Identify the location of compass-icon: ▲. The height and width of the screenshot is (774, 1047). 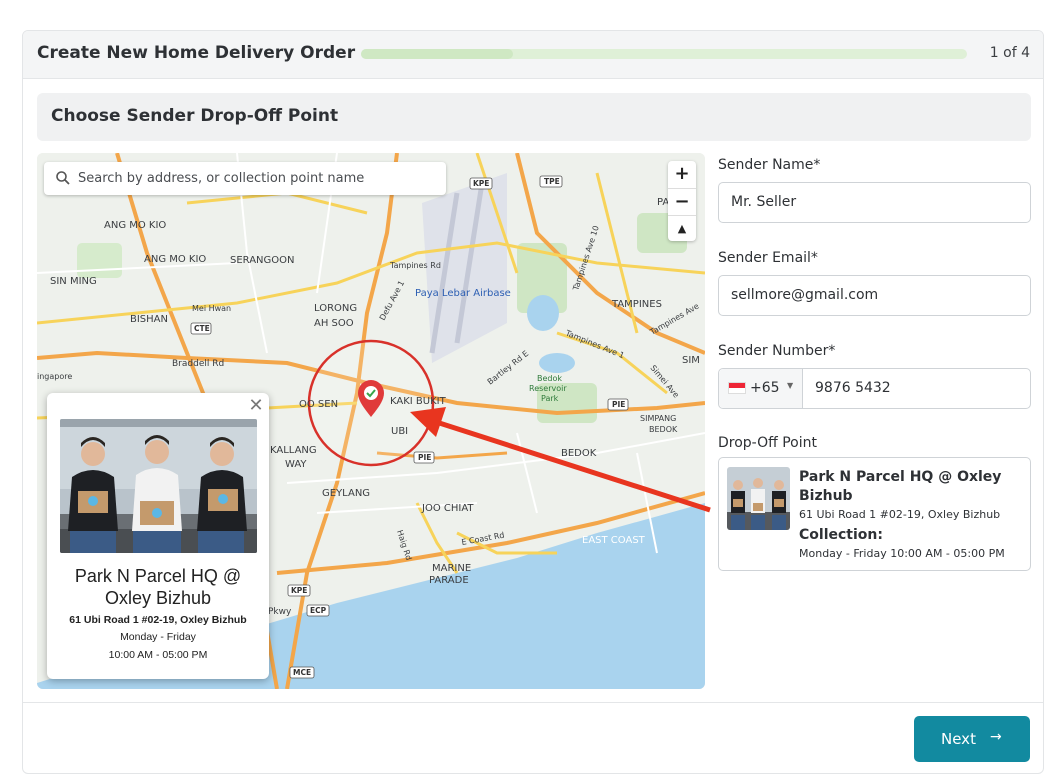
(682, 228).